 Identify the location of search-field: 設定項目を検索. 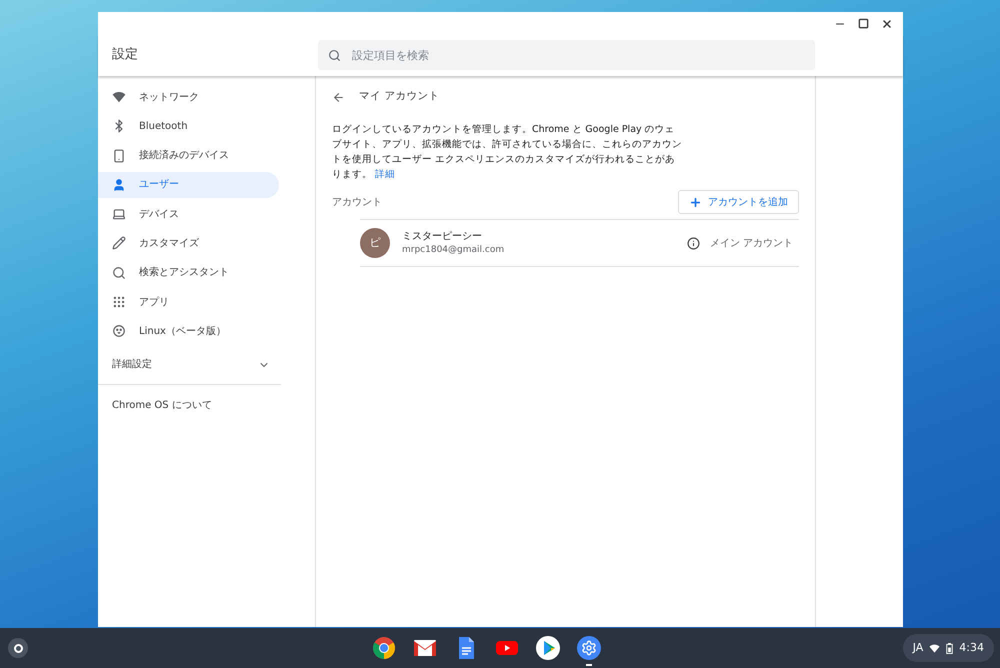
(566, 55).